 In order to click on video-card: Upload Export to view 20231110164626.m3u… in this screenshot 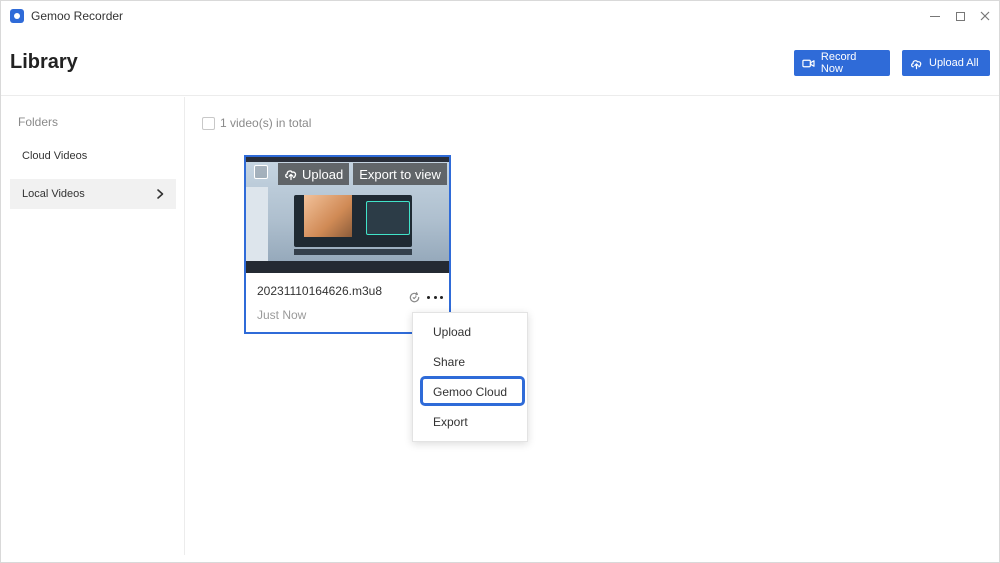, I will do `click(347, 244)`.